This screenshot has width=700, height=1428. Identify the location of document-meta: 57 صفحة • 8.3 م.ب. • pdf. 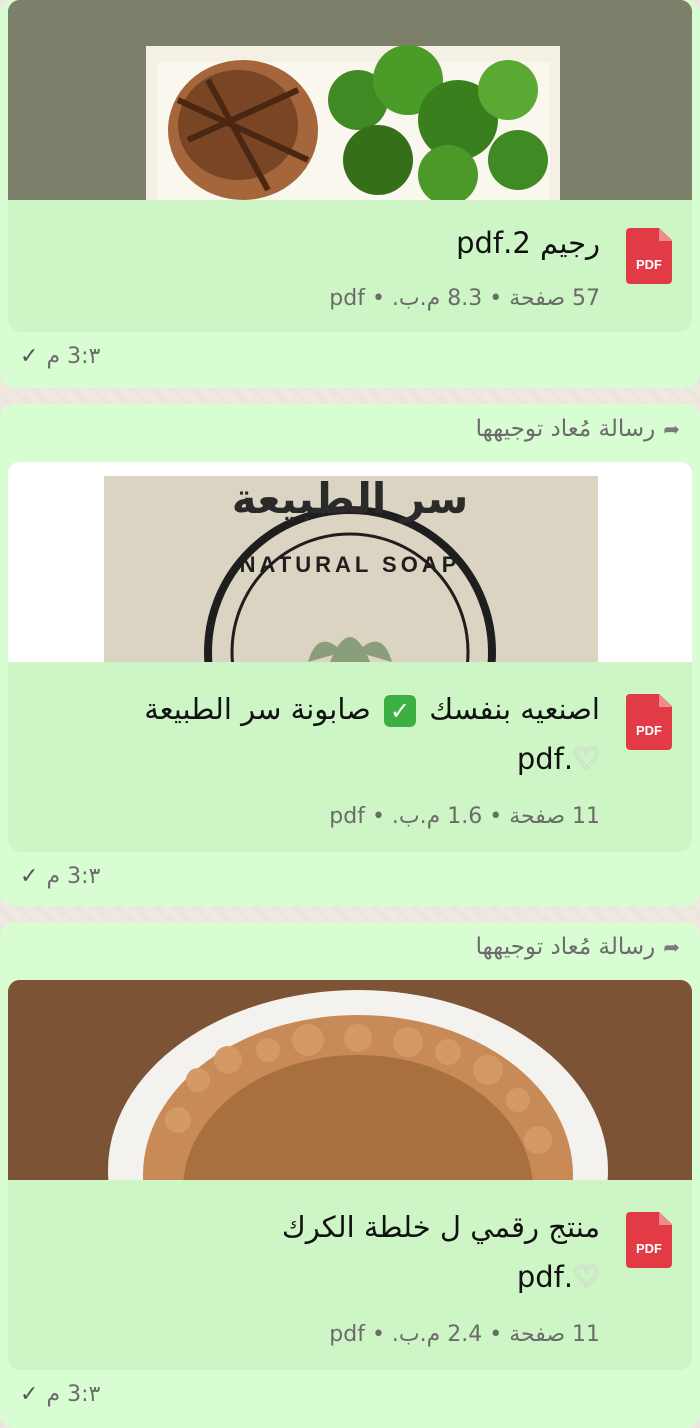
(464, 298).